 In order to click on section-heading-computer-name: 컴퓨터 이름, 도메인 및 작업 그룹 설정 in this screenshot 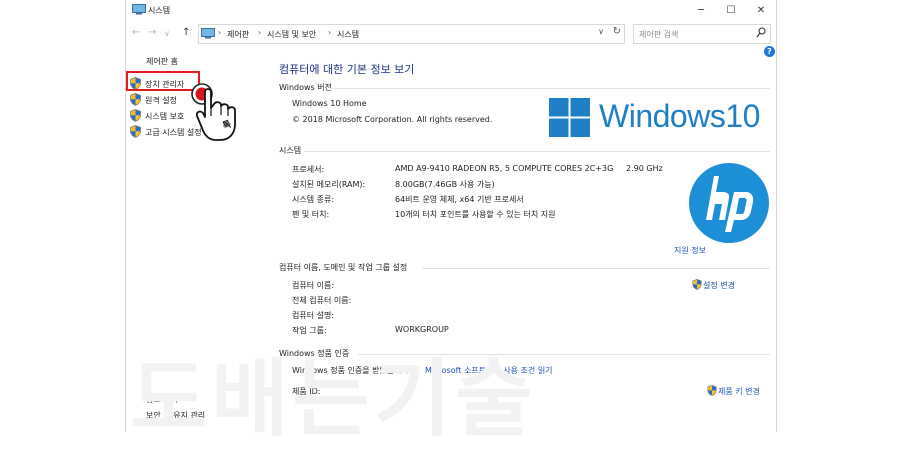, I will do `click(343, 267)`.